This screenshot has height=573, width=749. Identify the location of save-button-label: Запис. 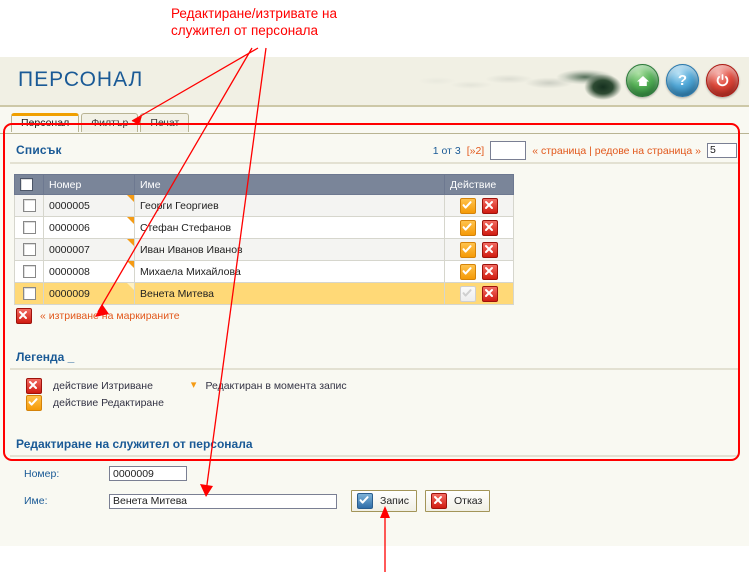
(394, 501).